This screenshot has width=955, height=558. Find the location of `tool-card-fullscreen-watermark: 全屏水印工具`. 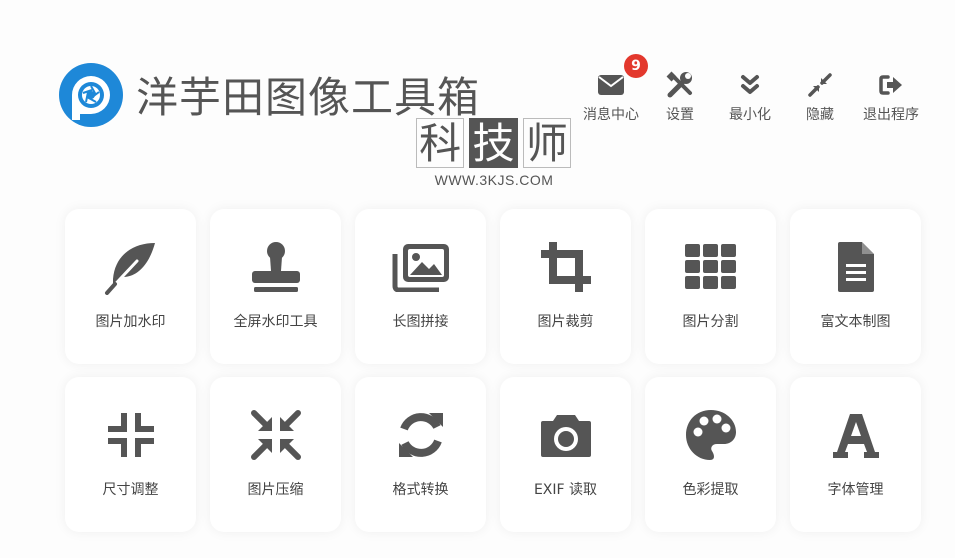

tool-card-fullscreen-watermark: 全屏水印工具 is located at coordinates (275, 286).